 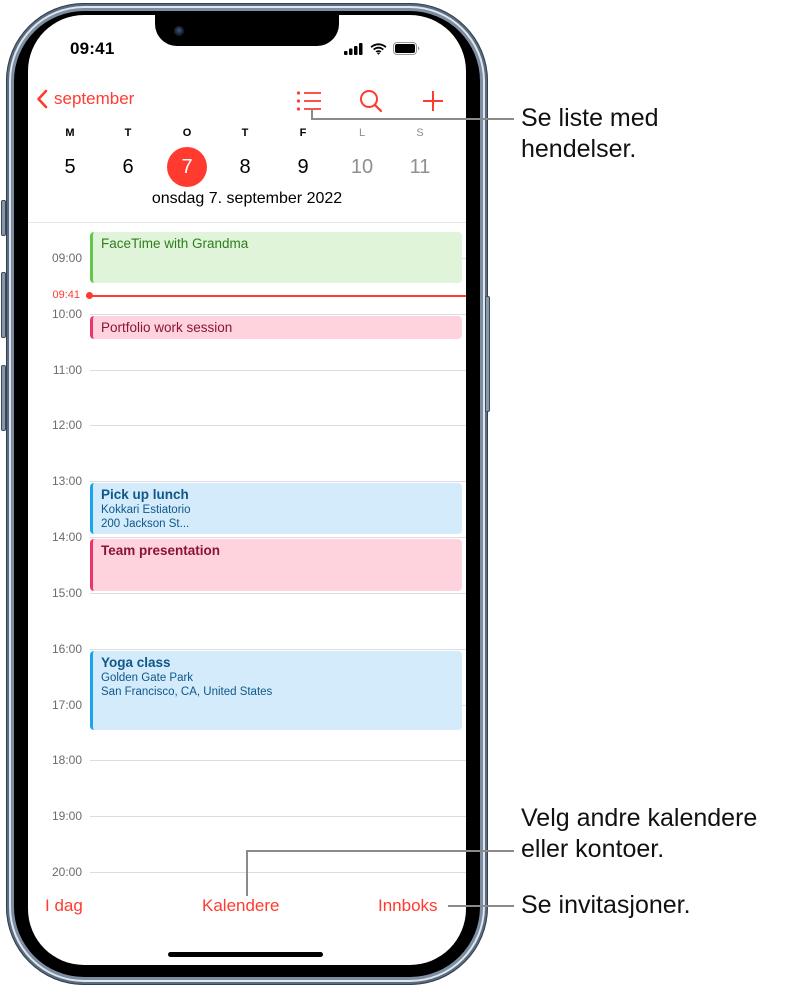 I want to click on current-time-dot, so click(x=89, y=295).